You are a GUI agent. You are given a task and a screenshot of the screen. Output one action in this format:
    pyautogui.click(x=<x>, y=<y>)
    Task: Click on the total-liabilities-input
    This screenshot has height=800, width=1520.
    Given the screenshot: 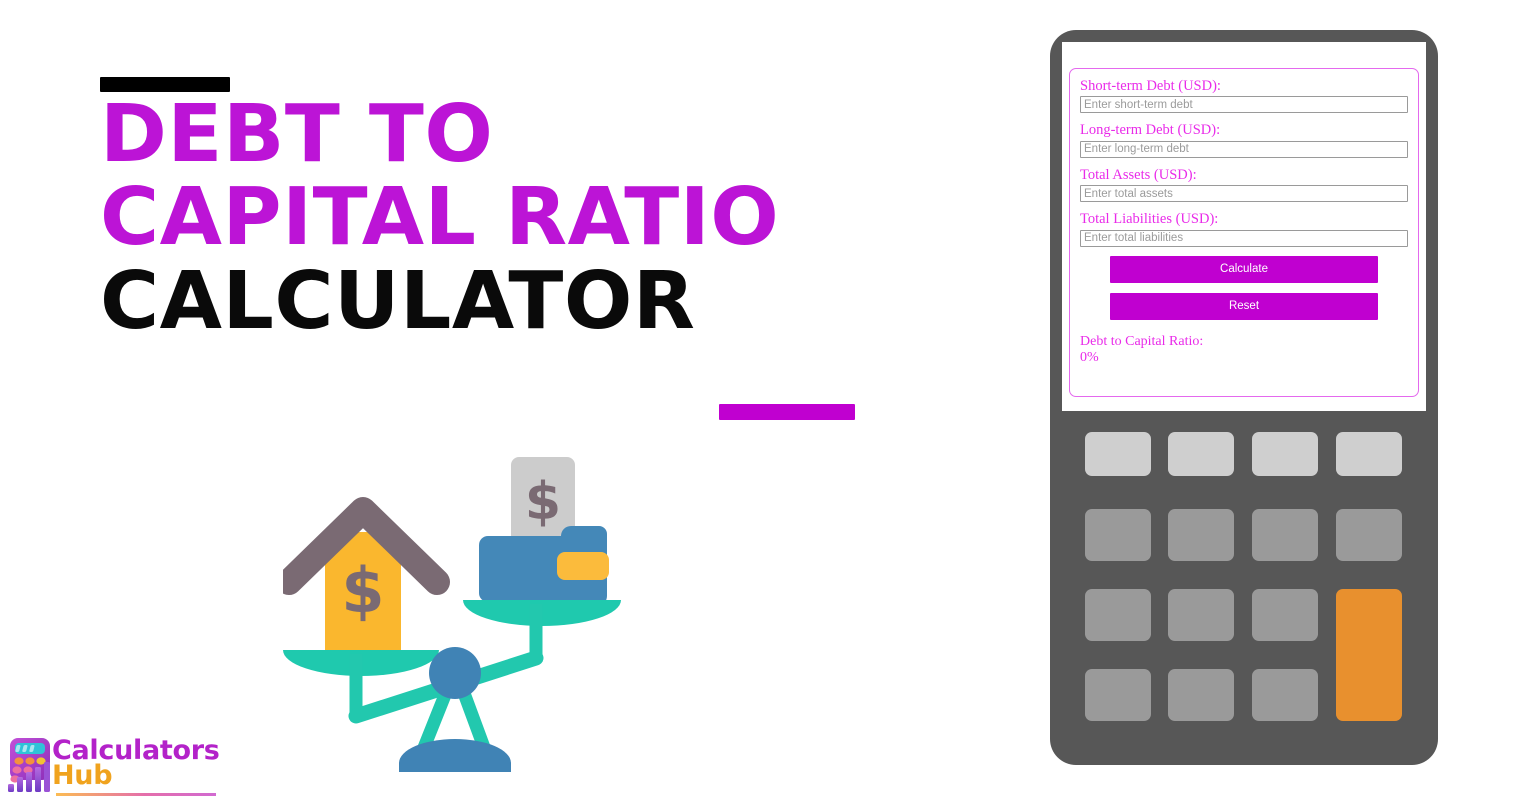 What is the action you would take?
    pyautogui.click(x=1244, y=238)
    